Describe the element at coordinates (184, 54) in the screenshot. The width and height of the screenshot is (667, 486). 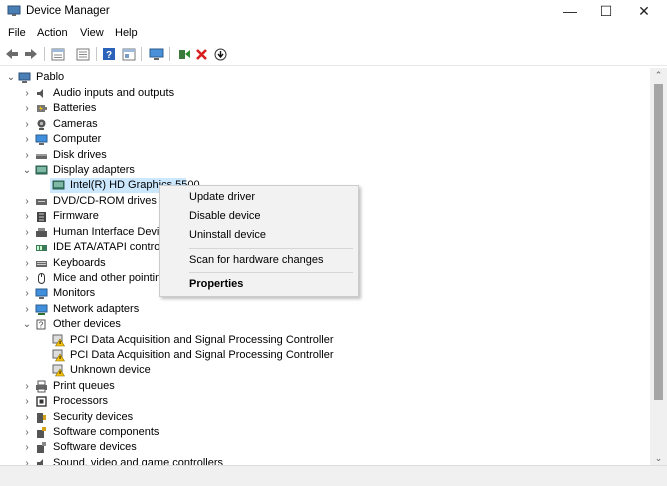
I see `update-driver-icon` at that location.